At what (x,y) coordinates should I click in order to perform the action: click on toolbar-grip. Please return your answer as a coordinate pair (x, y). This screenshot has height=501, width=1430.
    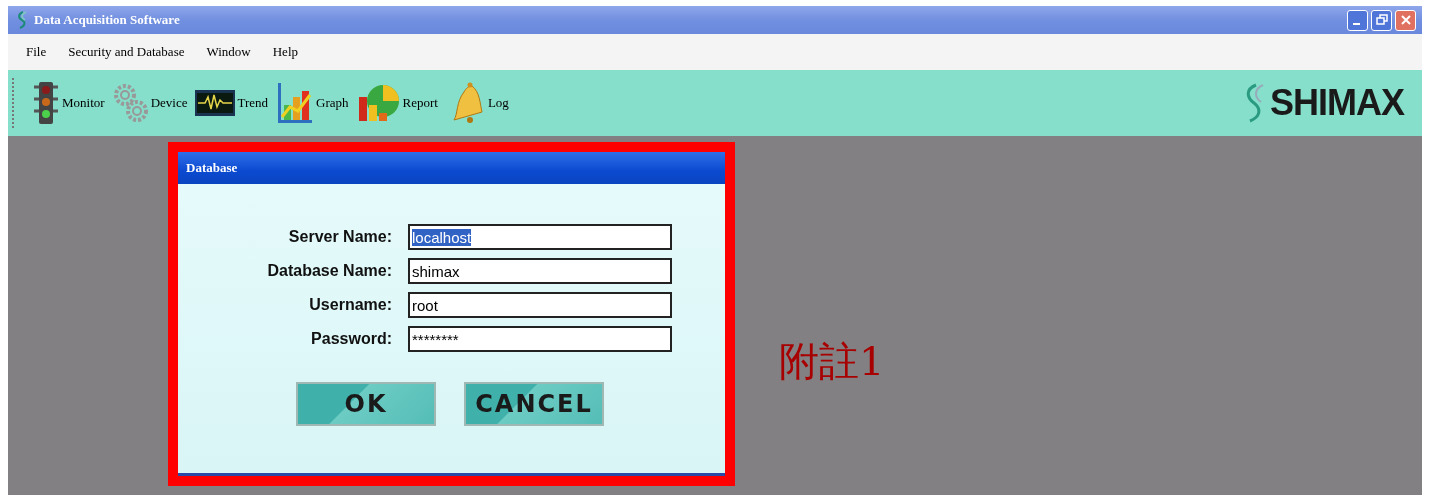
    Looking at the image, I should click on (14, 103).